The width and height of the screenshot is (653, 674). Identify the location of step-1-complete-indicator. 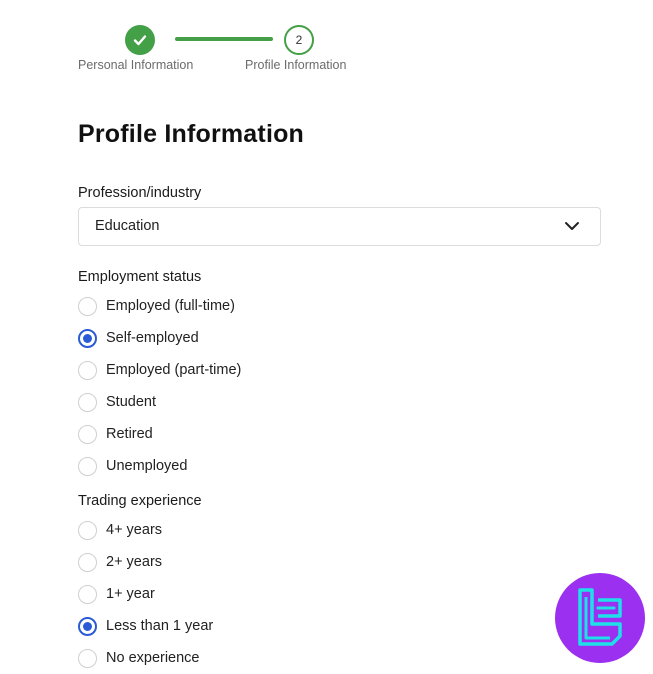
(140, 40).